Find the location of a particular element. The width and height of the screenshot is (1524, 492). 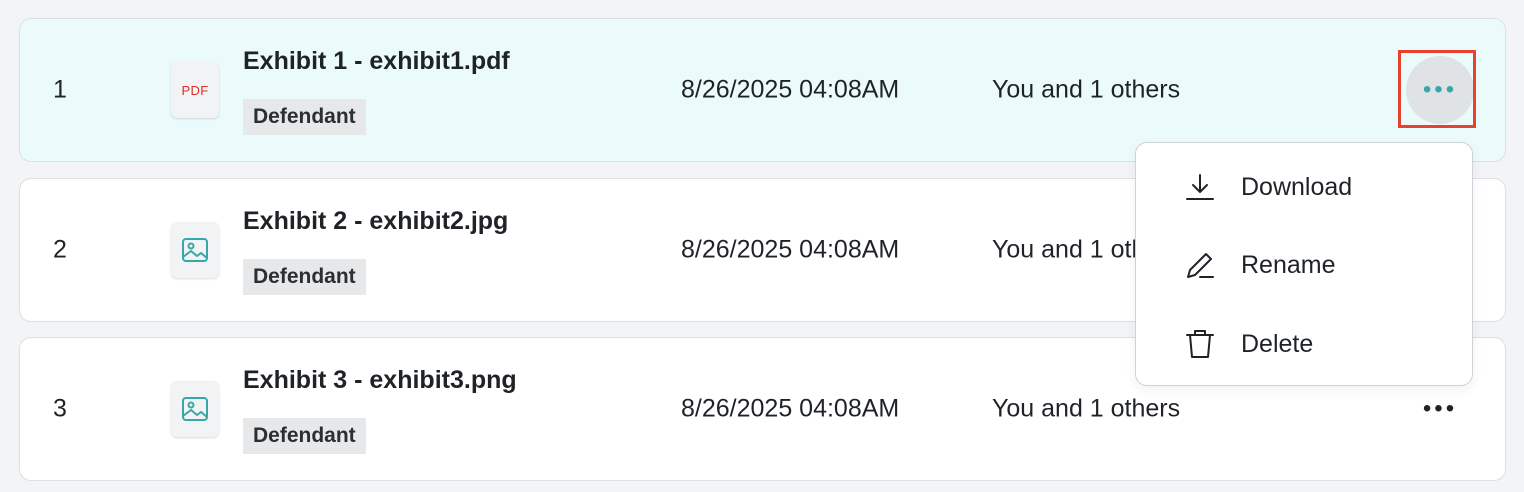

file-title: Exhibit 1 - exhibit1.pdf is located at coordinates (376, 61).